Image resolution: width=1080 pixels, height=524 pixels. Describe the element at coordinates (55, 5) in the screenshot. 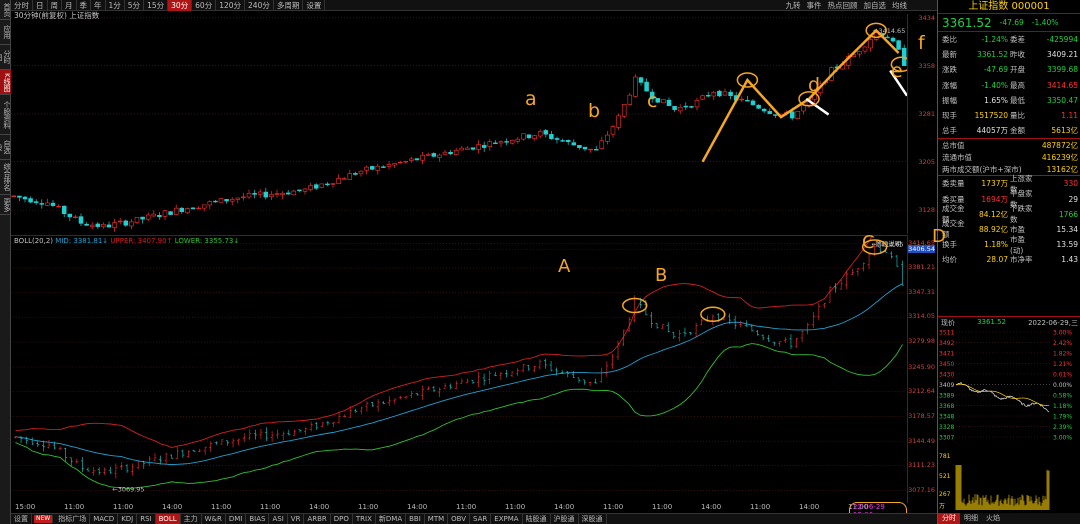

I see `timeframe-2: 周` at that location.